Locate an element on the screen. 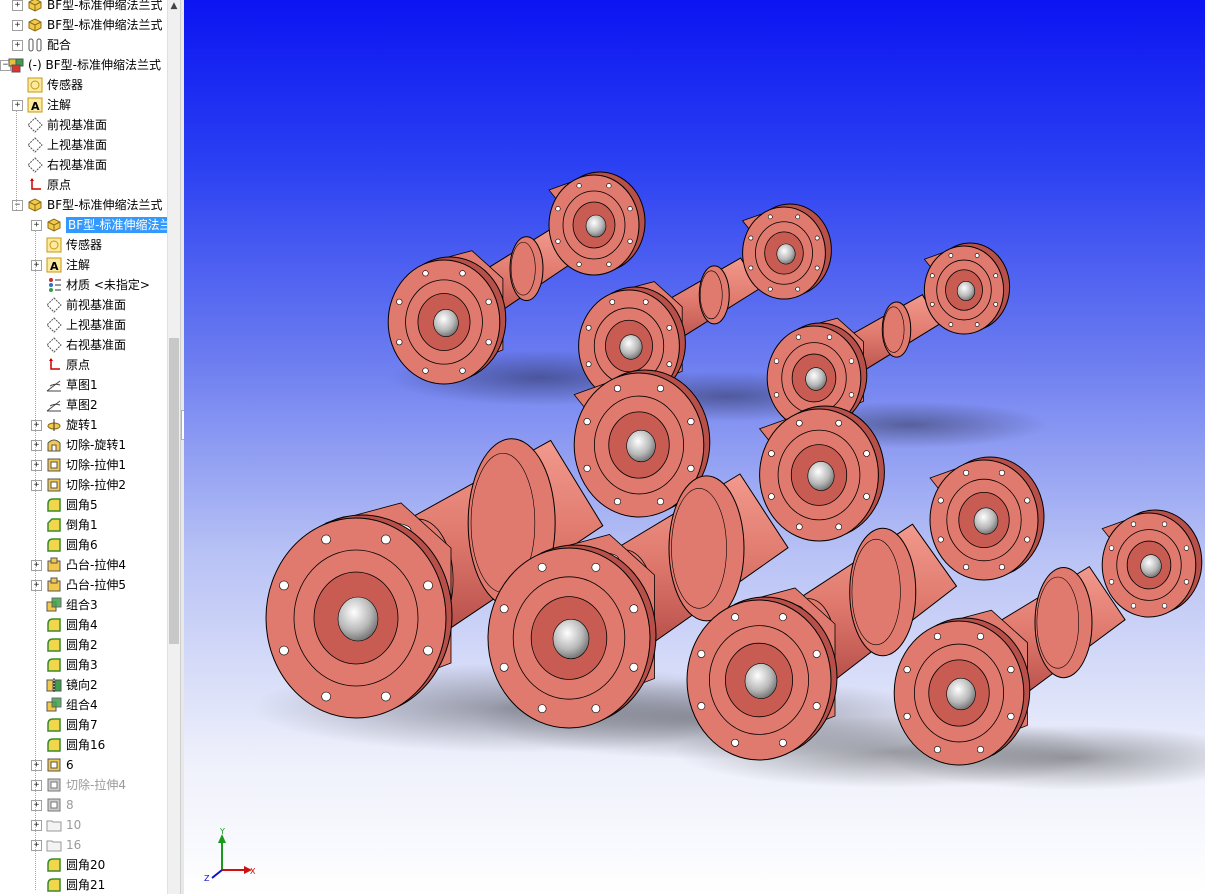  tree-item: 圆角21 is located at coordinates (83, 884).